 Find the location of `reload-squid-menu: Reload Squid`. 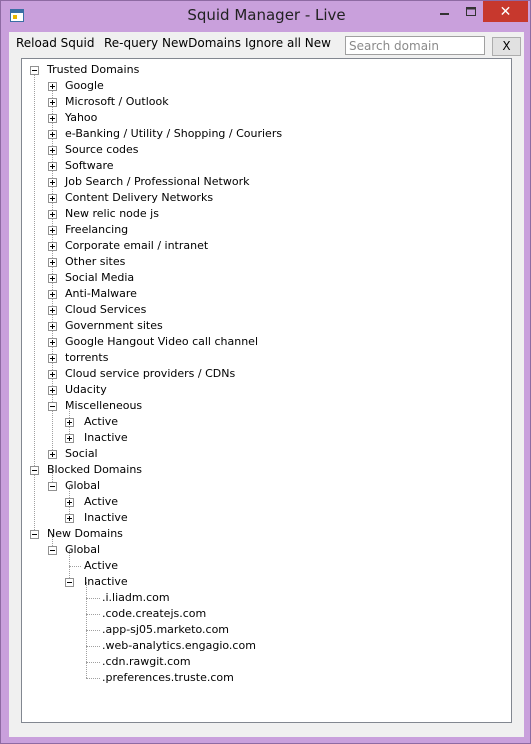

reload-squid-menu: Reload Squid is located at coordinates (55, 43).